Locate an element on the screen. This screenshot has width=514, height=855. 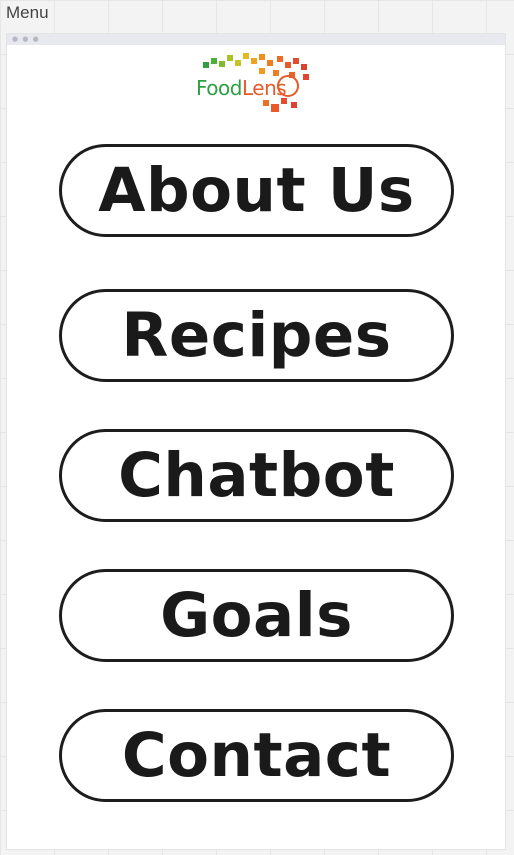
frame-titlebar: ● ● ● is located at coordinates (256, 39).